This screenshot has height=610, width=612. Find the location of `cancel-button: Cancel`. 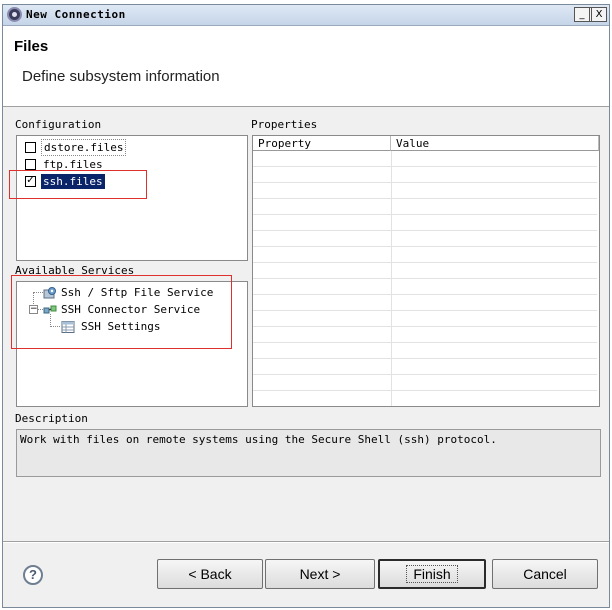

cancel-button: Cancel is located at coordinates (545, 574).